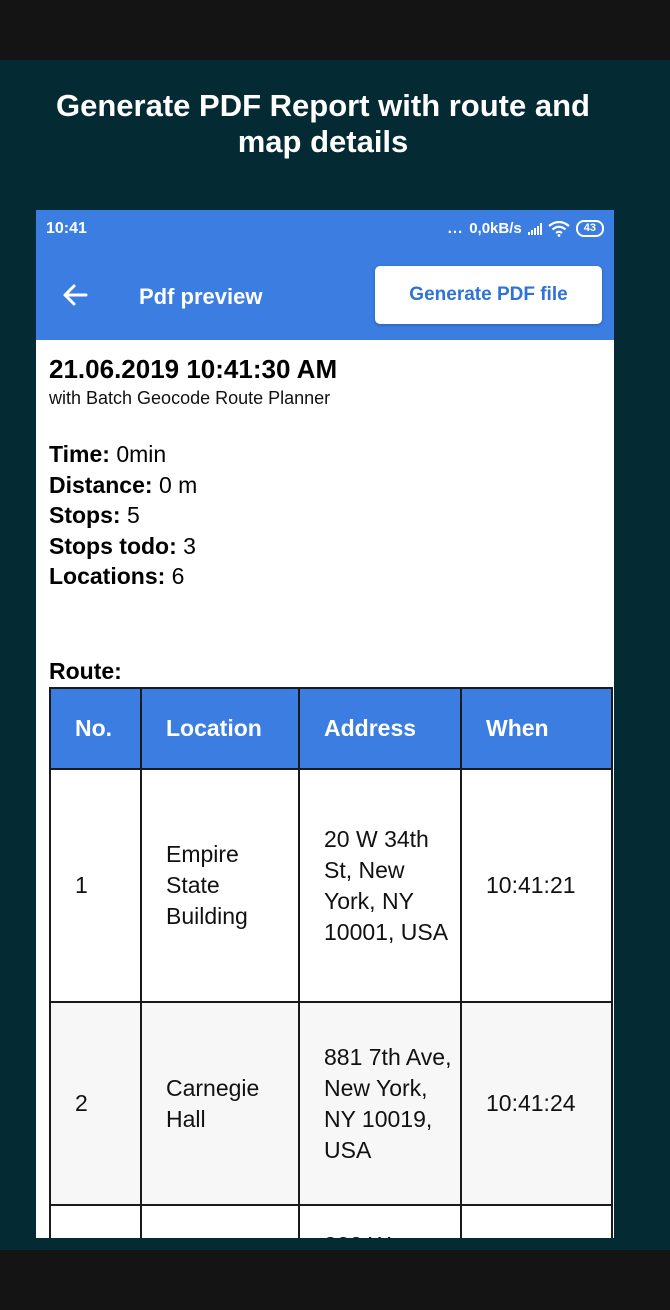 The width and height of the screenshot is (670, 1310). I want to click on cell-address: 881 7th Ave, New York, NY 10019, USA, so click(380, 1103).